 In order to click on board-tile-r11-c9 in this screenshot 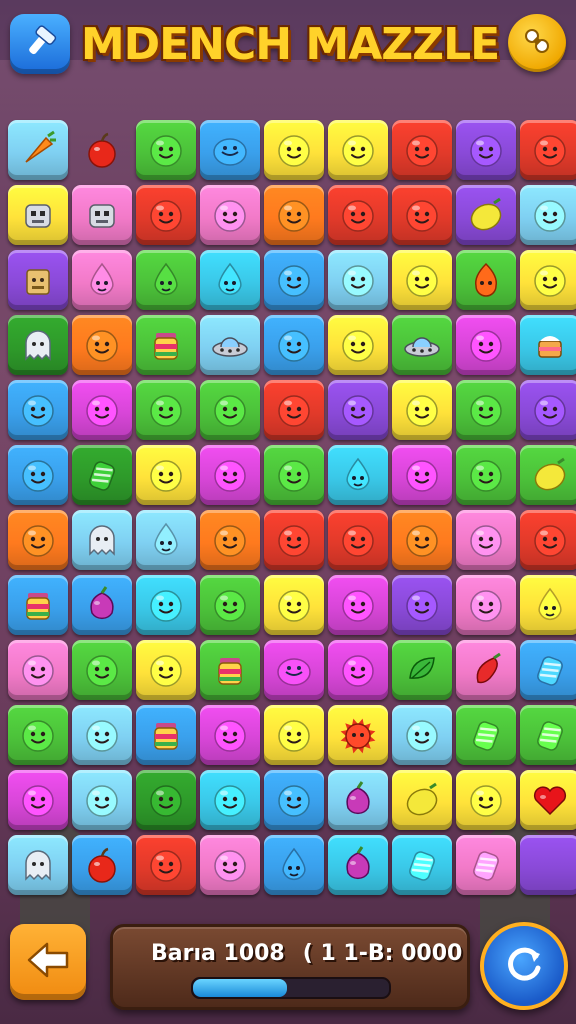, I will do `click(548, 800)`.